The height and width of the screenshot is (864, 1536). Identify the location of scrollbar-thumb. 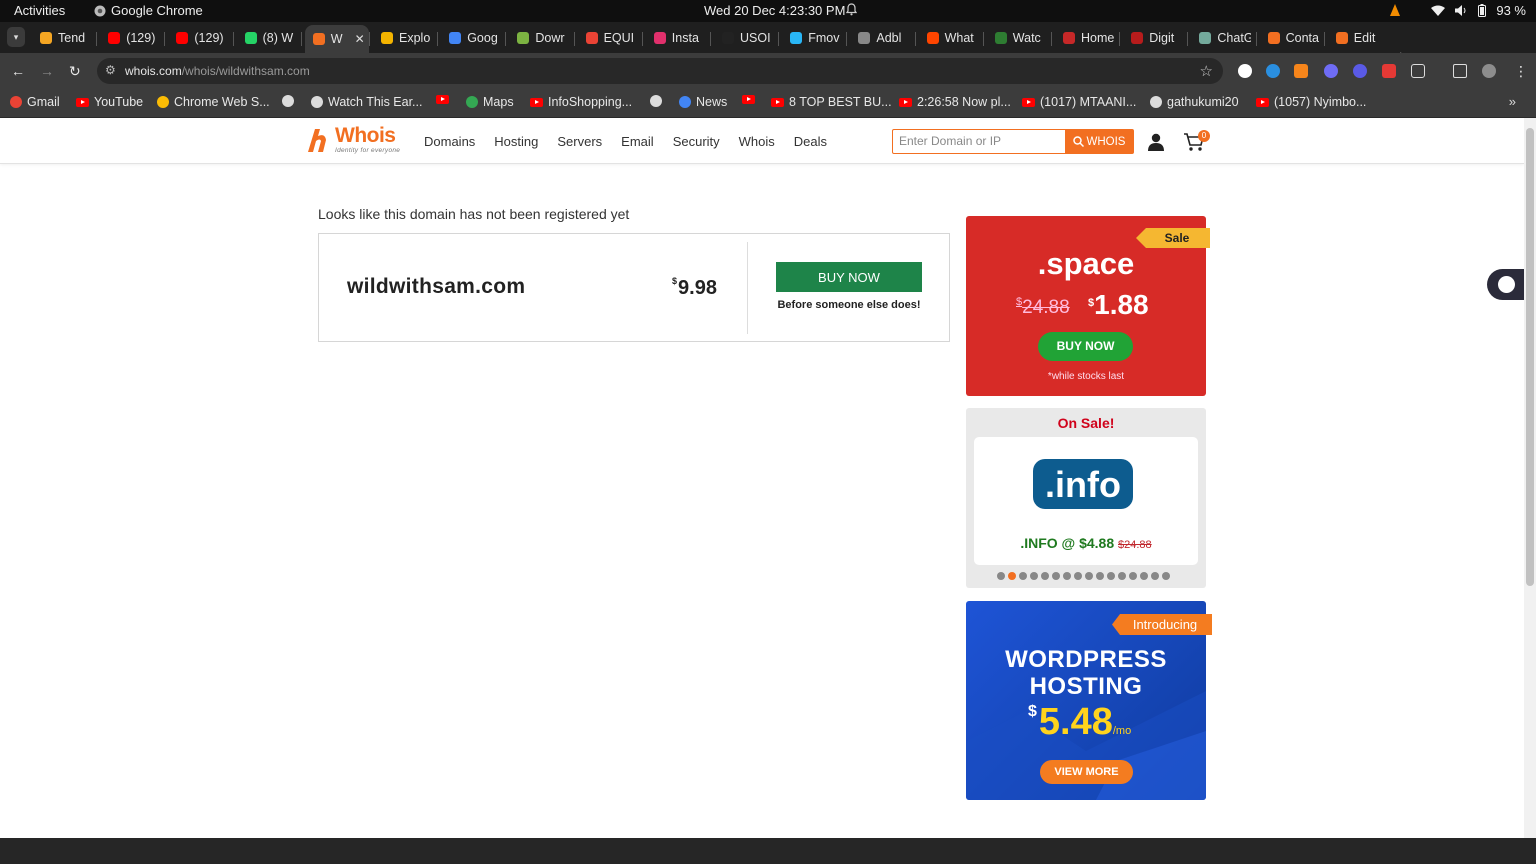
(1530, 357).